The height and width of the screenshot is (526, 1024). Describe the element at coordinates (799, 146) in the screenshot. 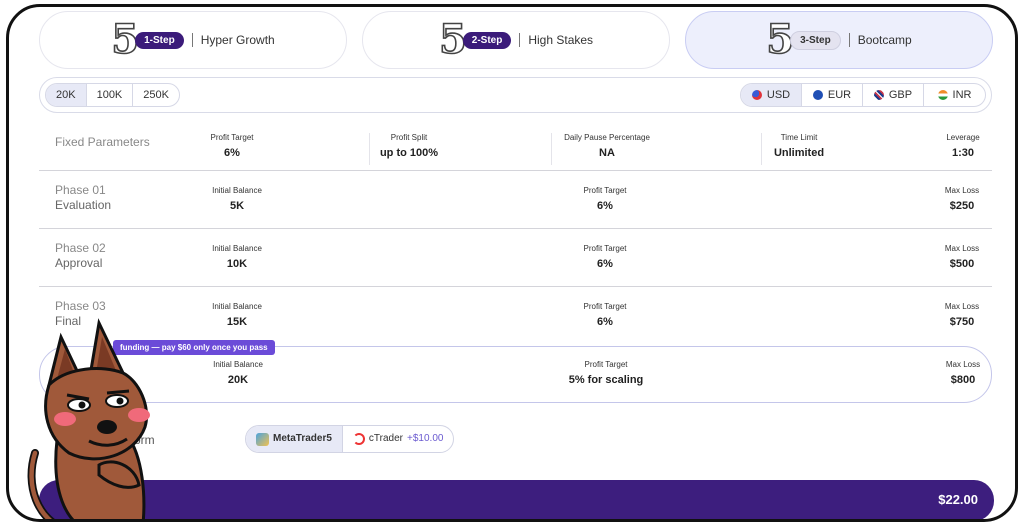

I see `param-time-limit: Time Limit Unlimited` at that location.